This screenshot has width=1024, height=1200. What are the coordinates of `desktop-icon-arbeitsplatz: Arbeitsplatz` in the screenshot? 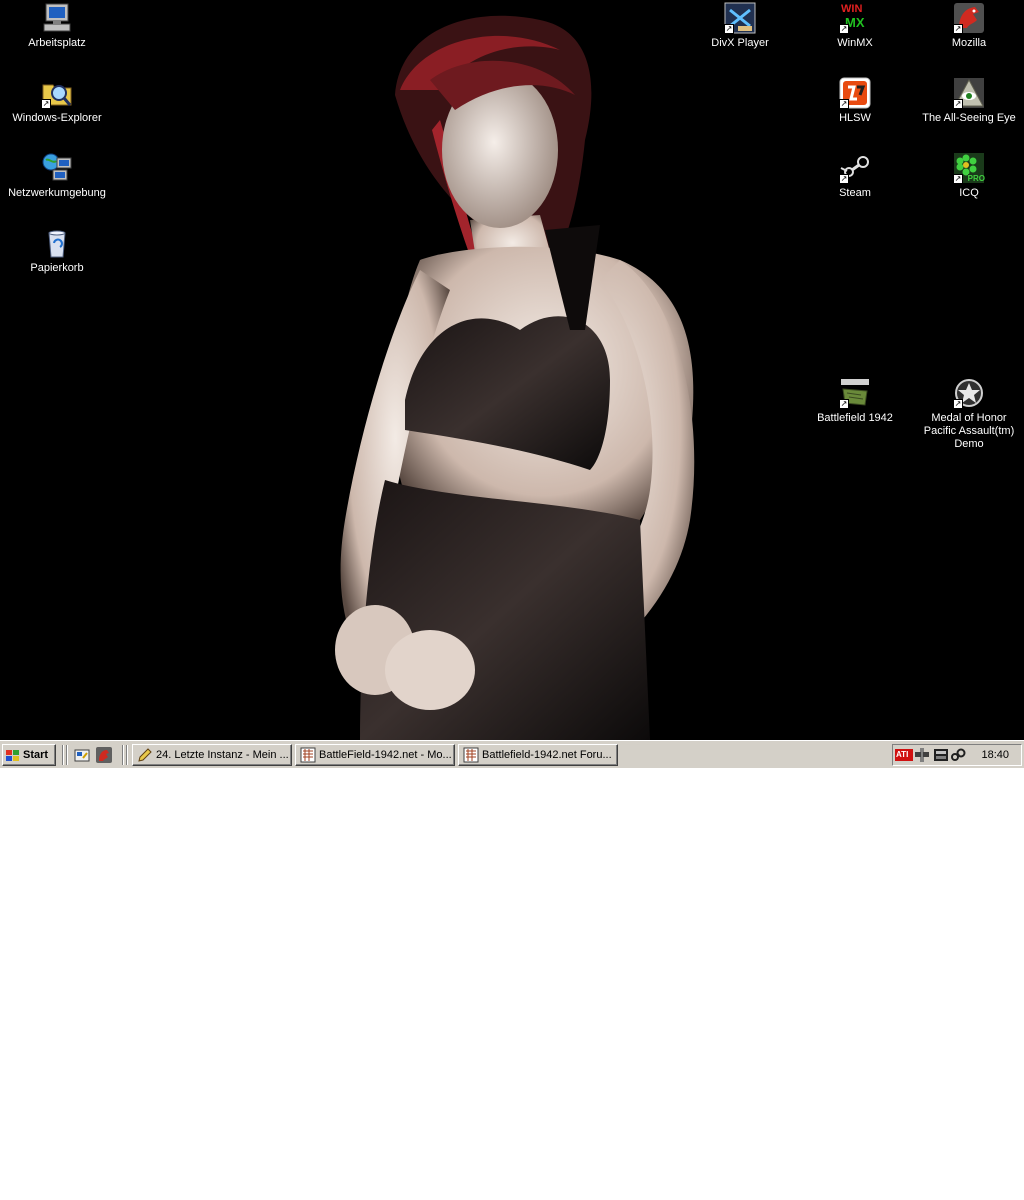 It's located at (57, 26).